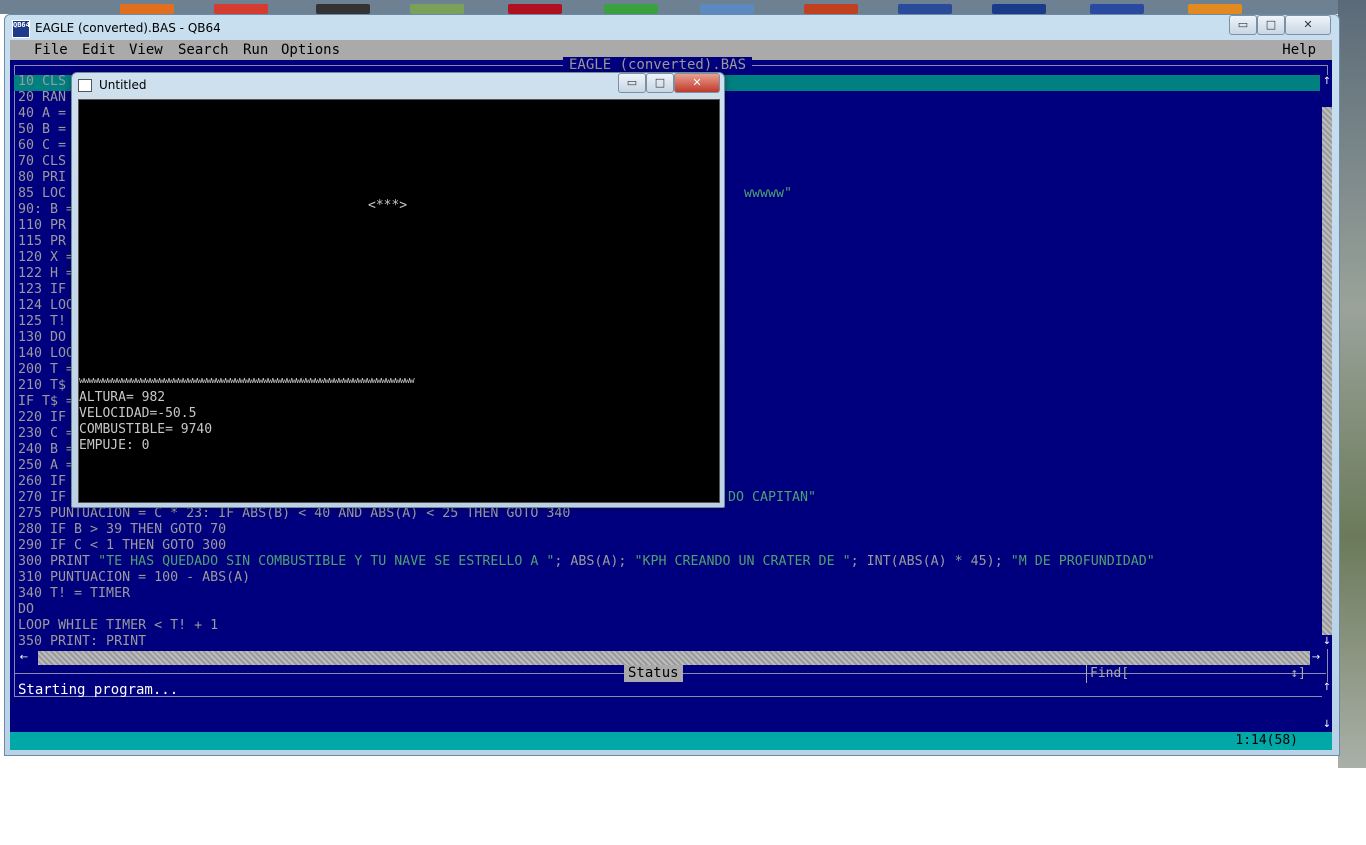 Image resolution: width=1366 pixels, height=845 pixels. I want to click on velocity-readout: VELOCIDAD=-50.5, so click(138, 413).